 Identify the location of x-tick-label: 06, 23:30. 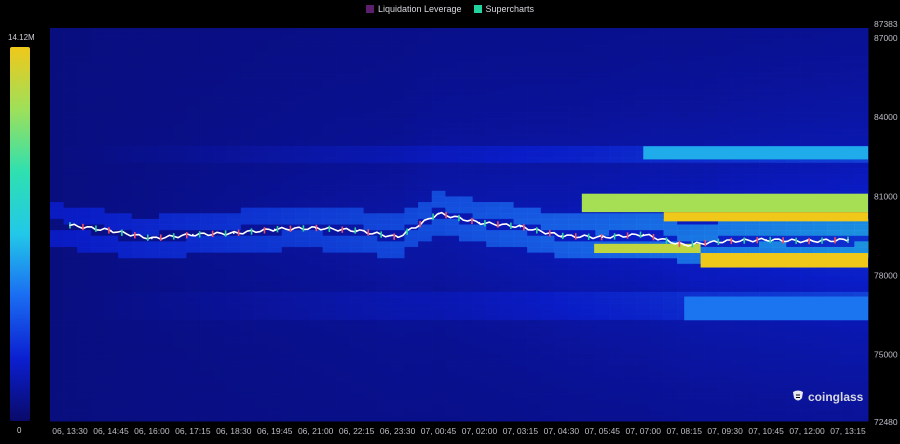
(398, 431).